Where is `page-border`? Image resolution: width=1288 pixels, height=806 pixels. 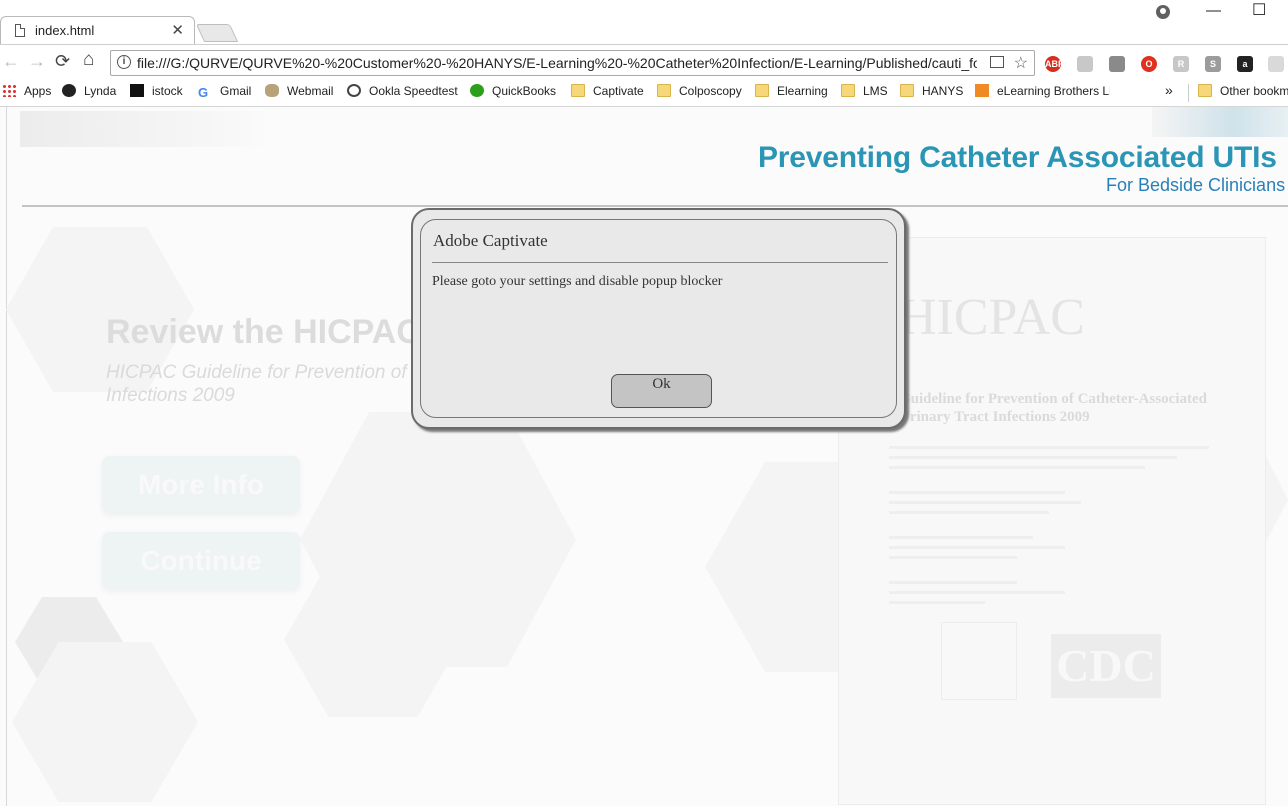
page-border is located at coordinates (6, 456).